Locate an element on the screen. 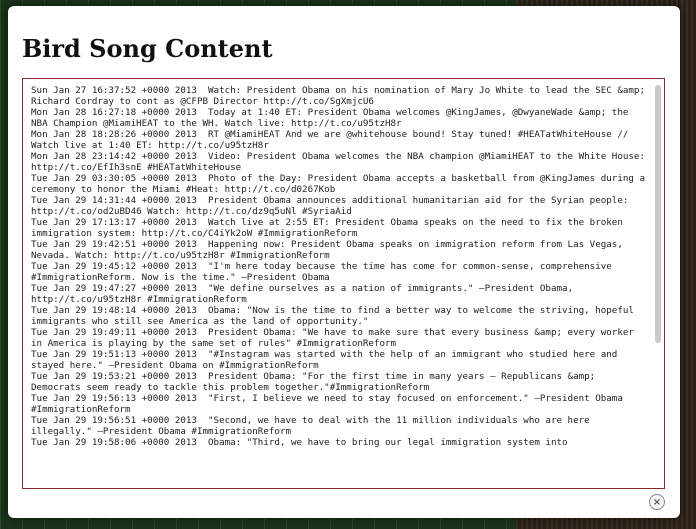 The image size is (696, 529). close-icon: × is located at coordinates (657, 502).